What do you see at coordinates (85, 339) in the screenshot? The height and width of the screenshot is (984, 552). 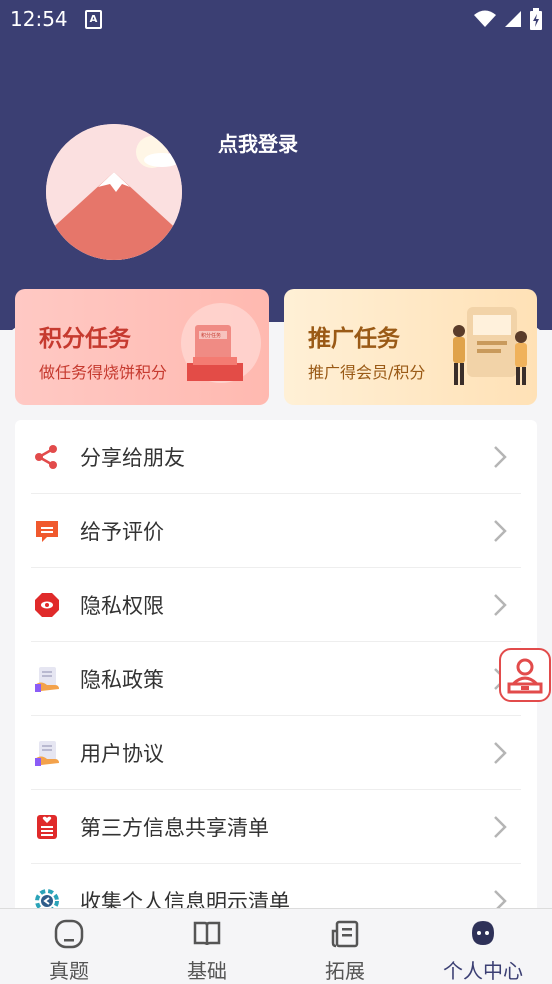 I see `points-task-title: 积分任务` at bounding box center [85, 339].